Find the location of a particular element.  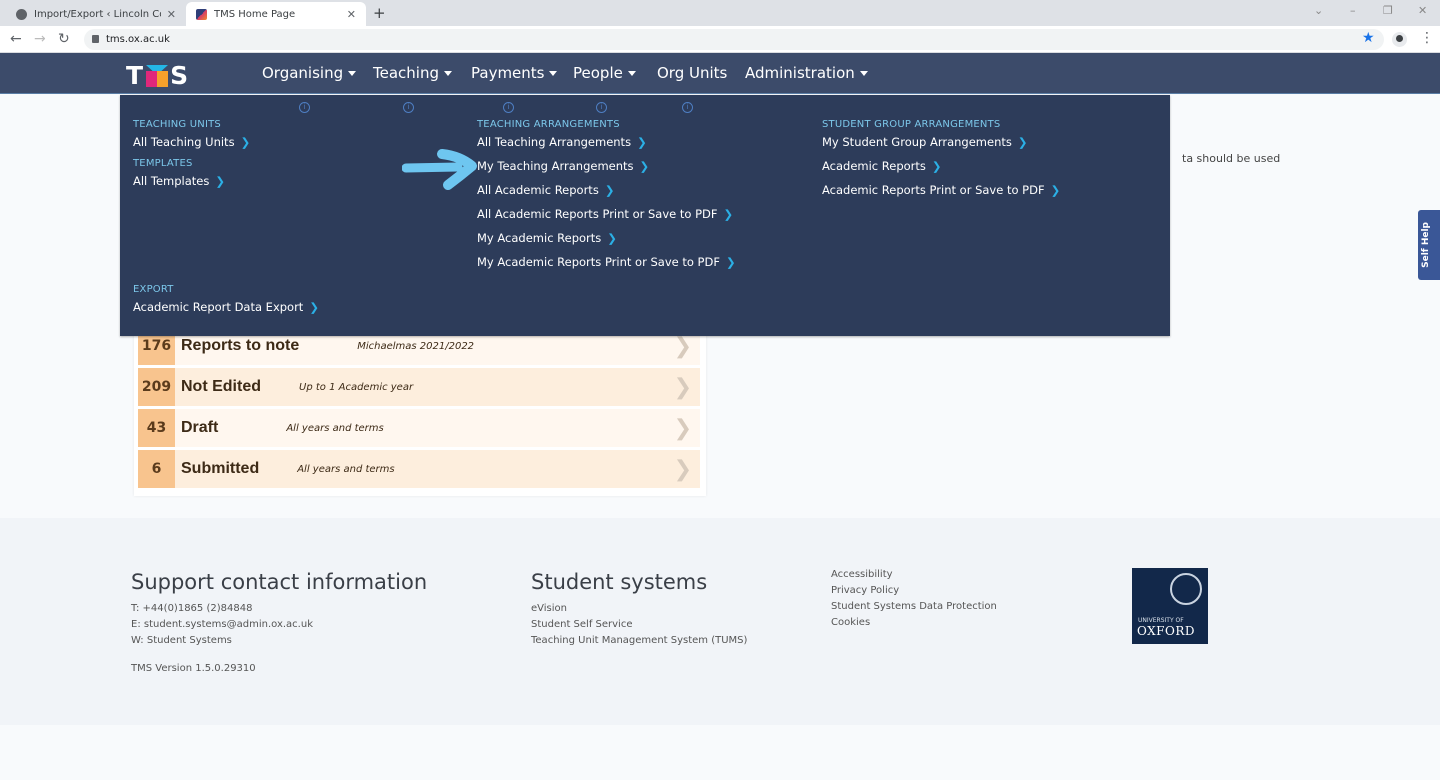

nav-payments: Payments is located at coordinates (514, 73).